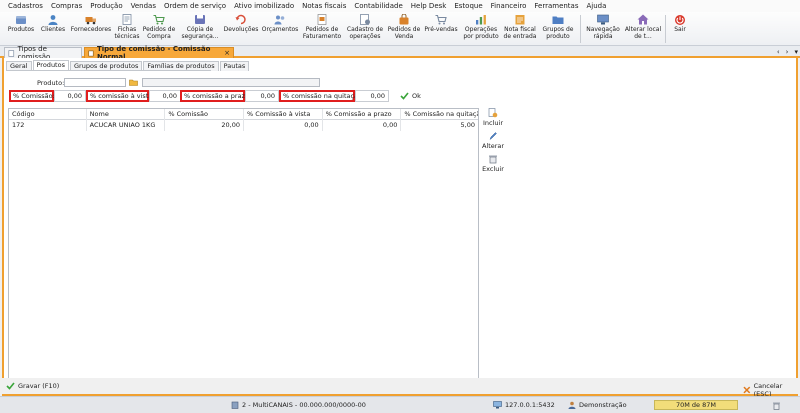 The image size is (800, 413). What do you see at coordinates (778, 52) in the screenshot?
I see `chevron-left-icon: ‹` at bounding box center [778, 52].